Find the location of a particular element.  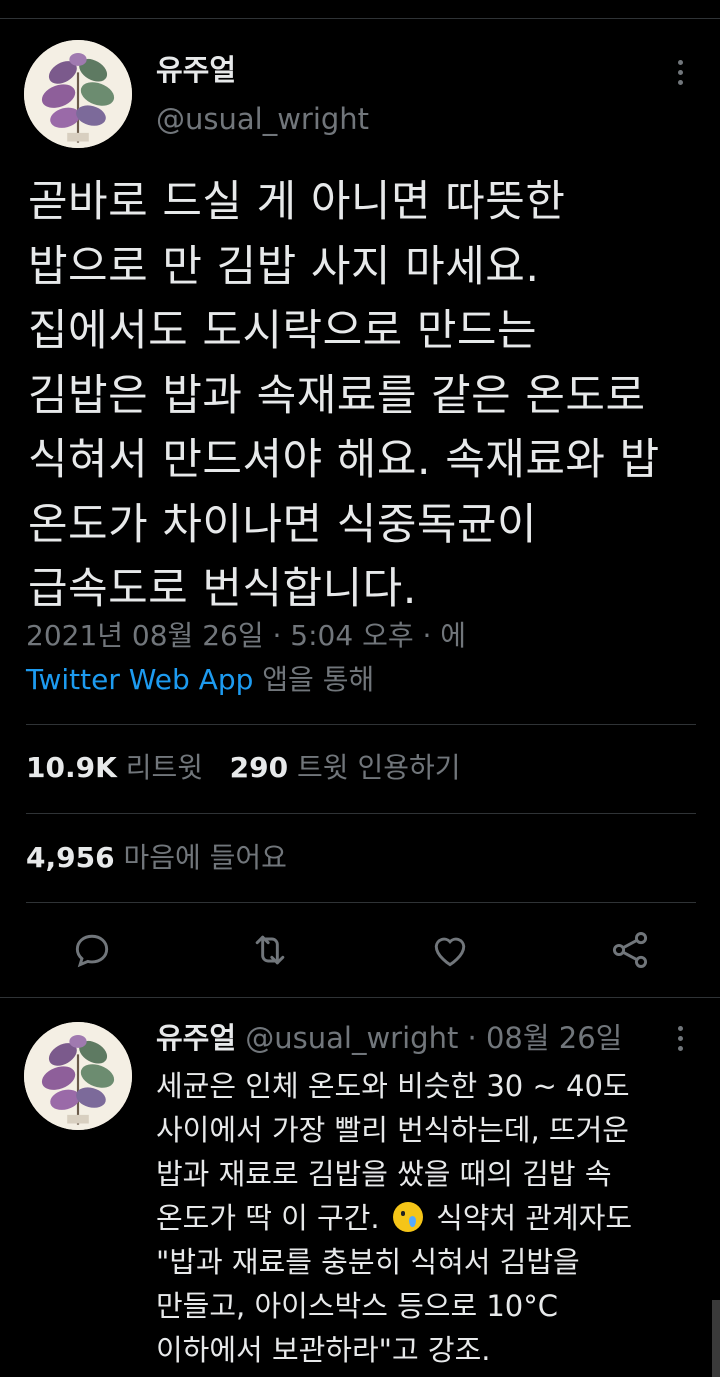

retweet-stats-row: 10.9K 리트윗 290 트윗 인용하기 is located at coordinates (243, 768).